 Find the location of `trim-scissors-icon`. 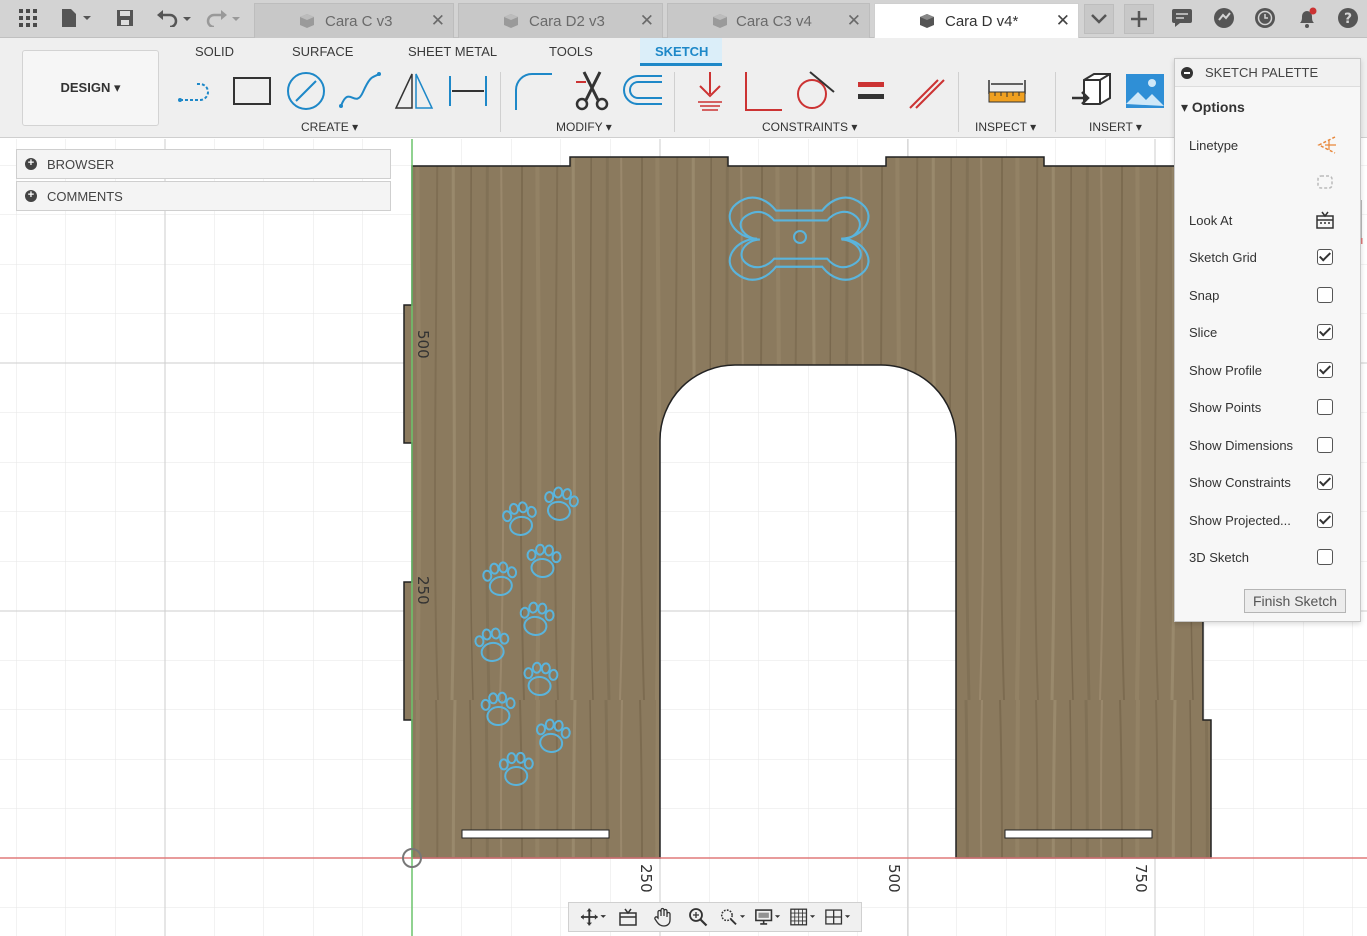

trim-scissors-icon is located at coordinates (592, 91).